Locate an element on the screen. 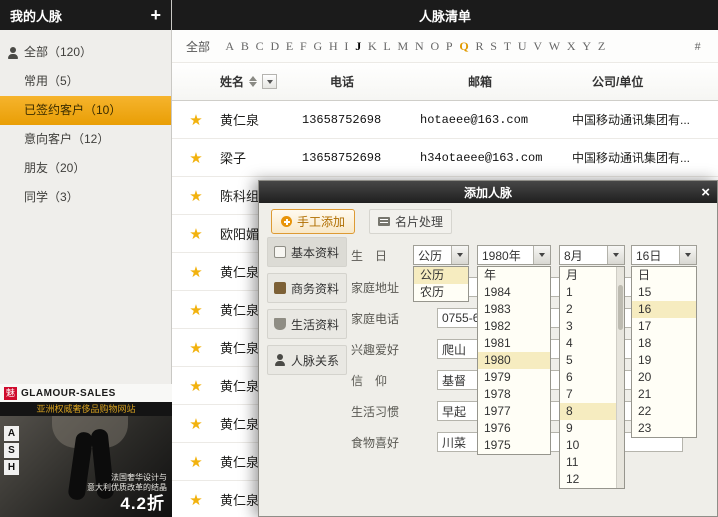  dropdown-option: 1978 is located at coordinates (514, 394).